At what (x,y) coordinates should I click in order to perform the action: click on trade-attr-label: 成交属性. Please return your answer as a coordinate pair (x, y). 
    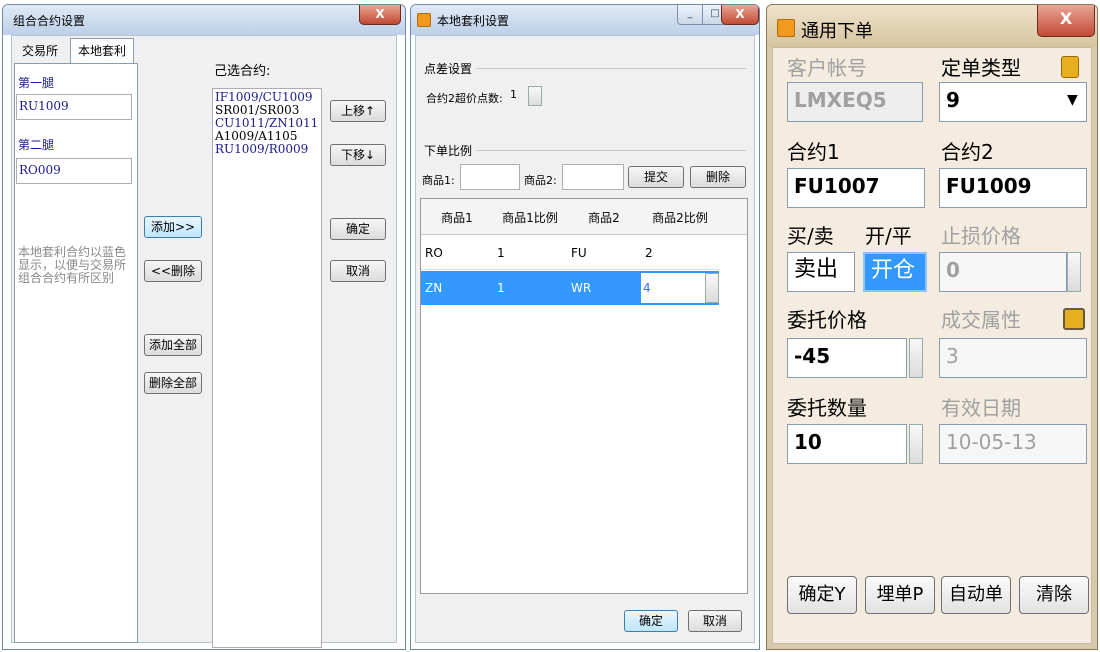
    Looking at the image, I should click on (981, 320).